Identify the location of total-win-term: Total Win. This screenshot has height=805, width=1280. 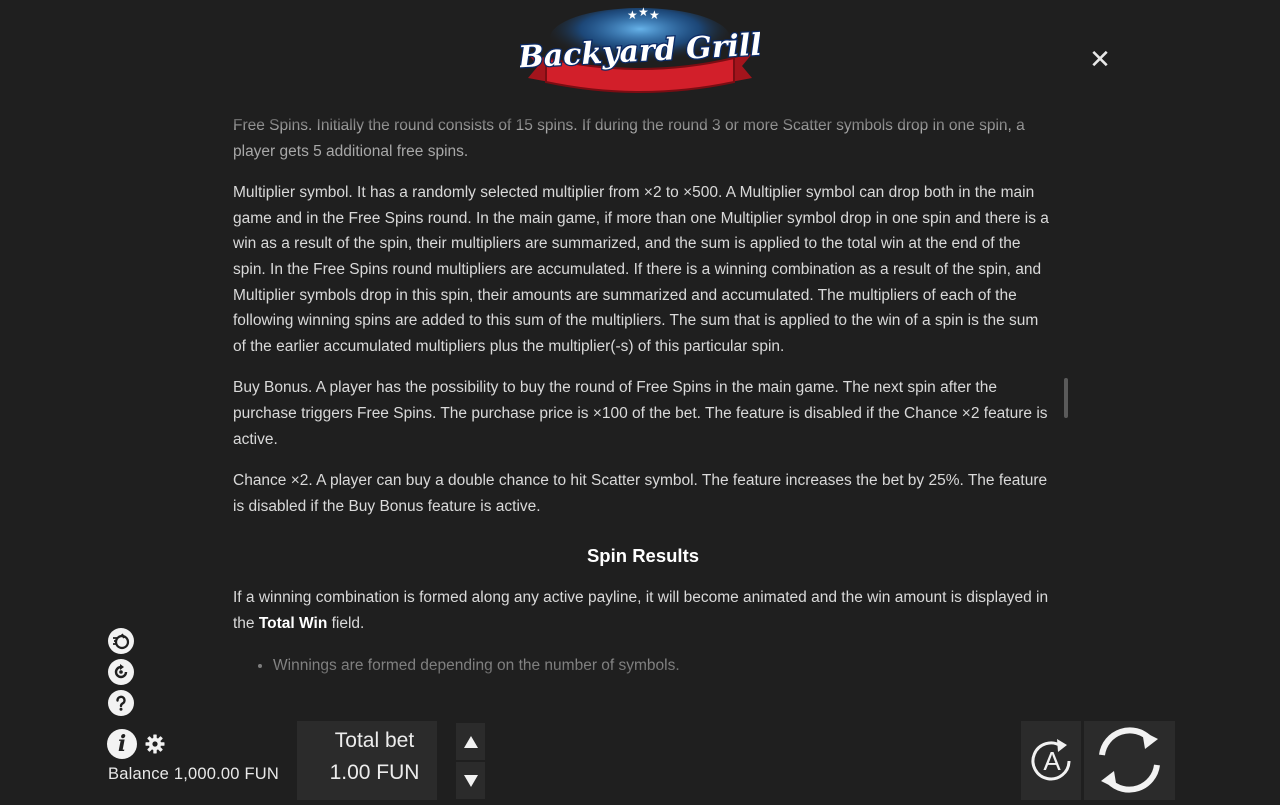
(293, 623).